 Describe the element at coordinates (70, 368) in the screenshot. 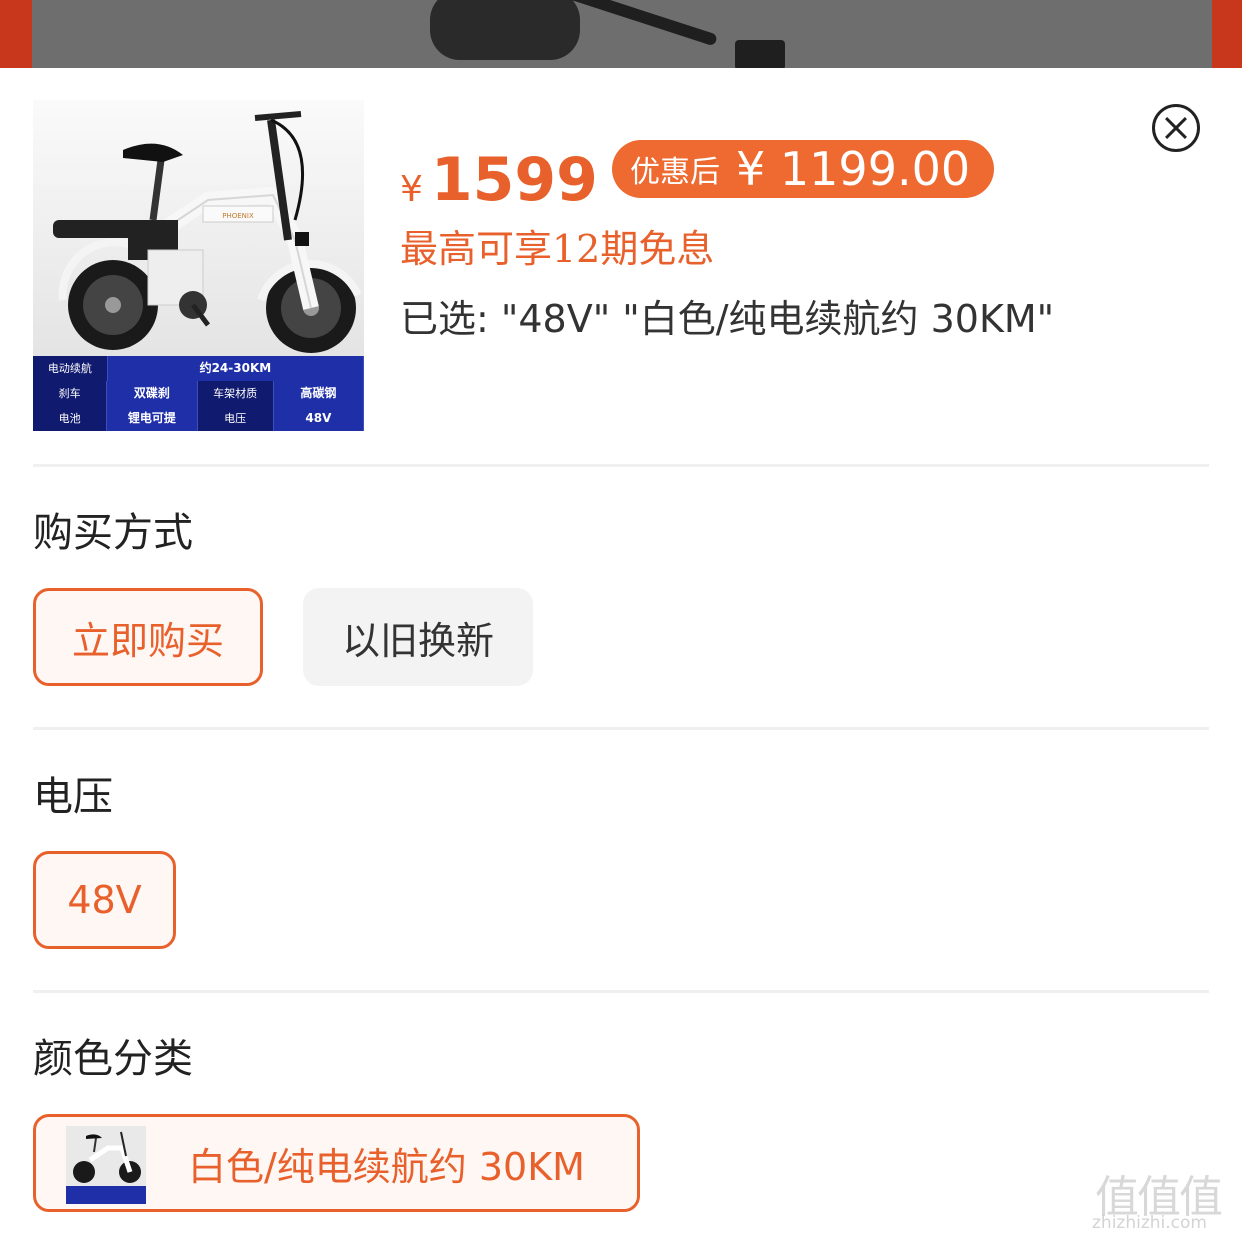

I see `spec-range-label: 电动续航` at that location.